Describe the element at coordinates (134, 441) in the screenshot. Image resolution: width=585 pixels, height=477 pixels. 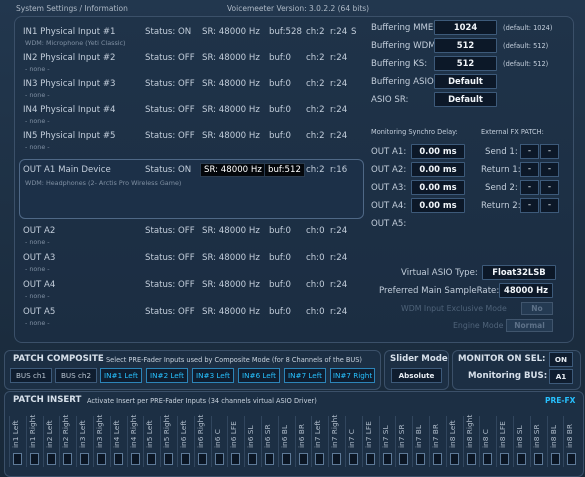
I see `insert-channel: in4 Right` at that location.